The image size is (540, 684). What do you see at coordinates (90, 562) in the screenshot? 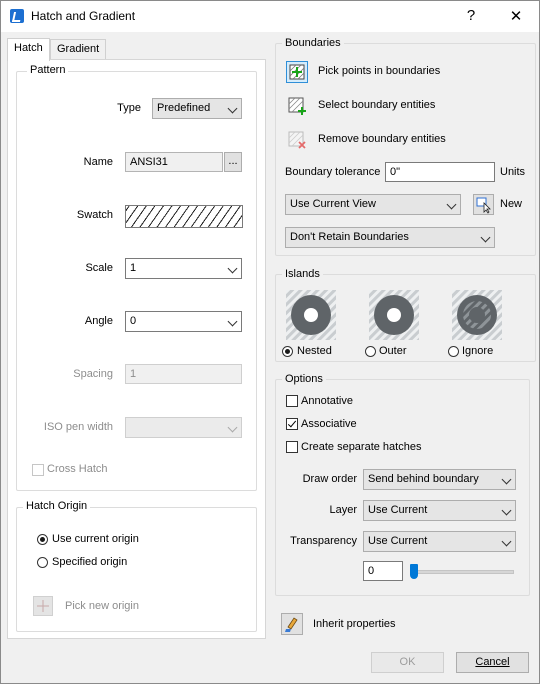
I see `specified-origin-label: Specified origin` at bounding box center [90, 562].